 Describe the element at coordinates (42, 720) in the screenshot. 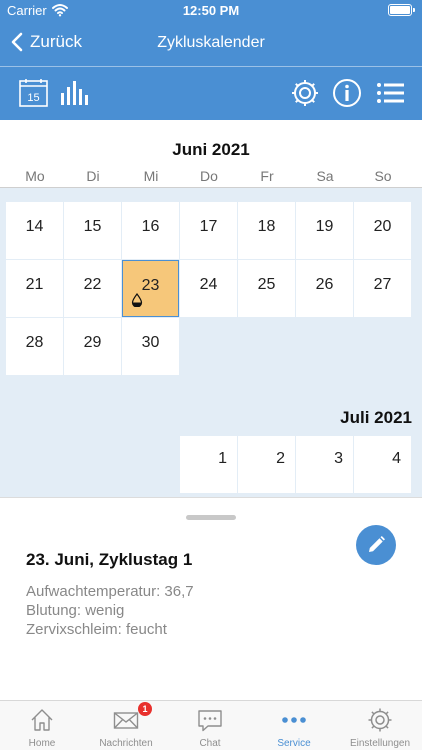

I see `house-icon` at that location.